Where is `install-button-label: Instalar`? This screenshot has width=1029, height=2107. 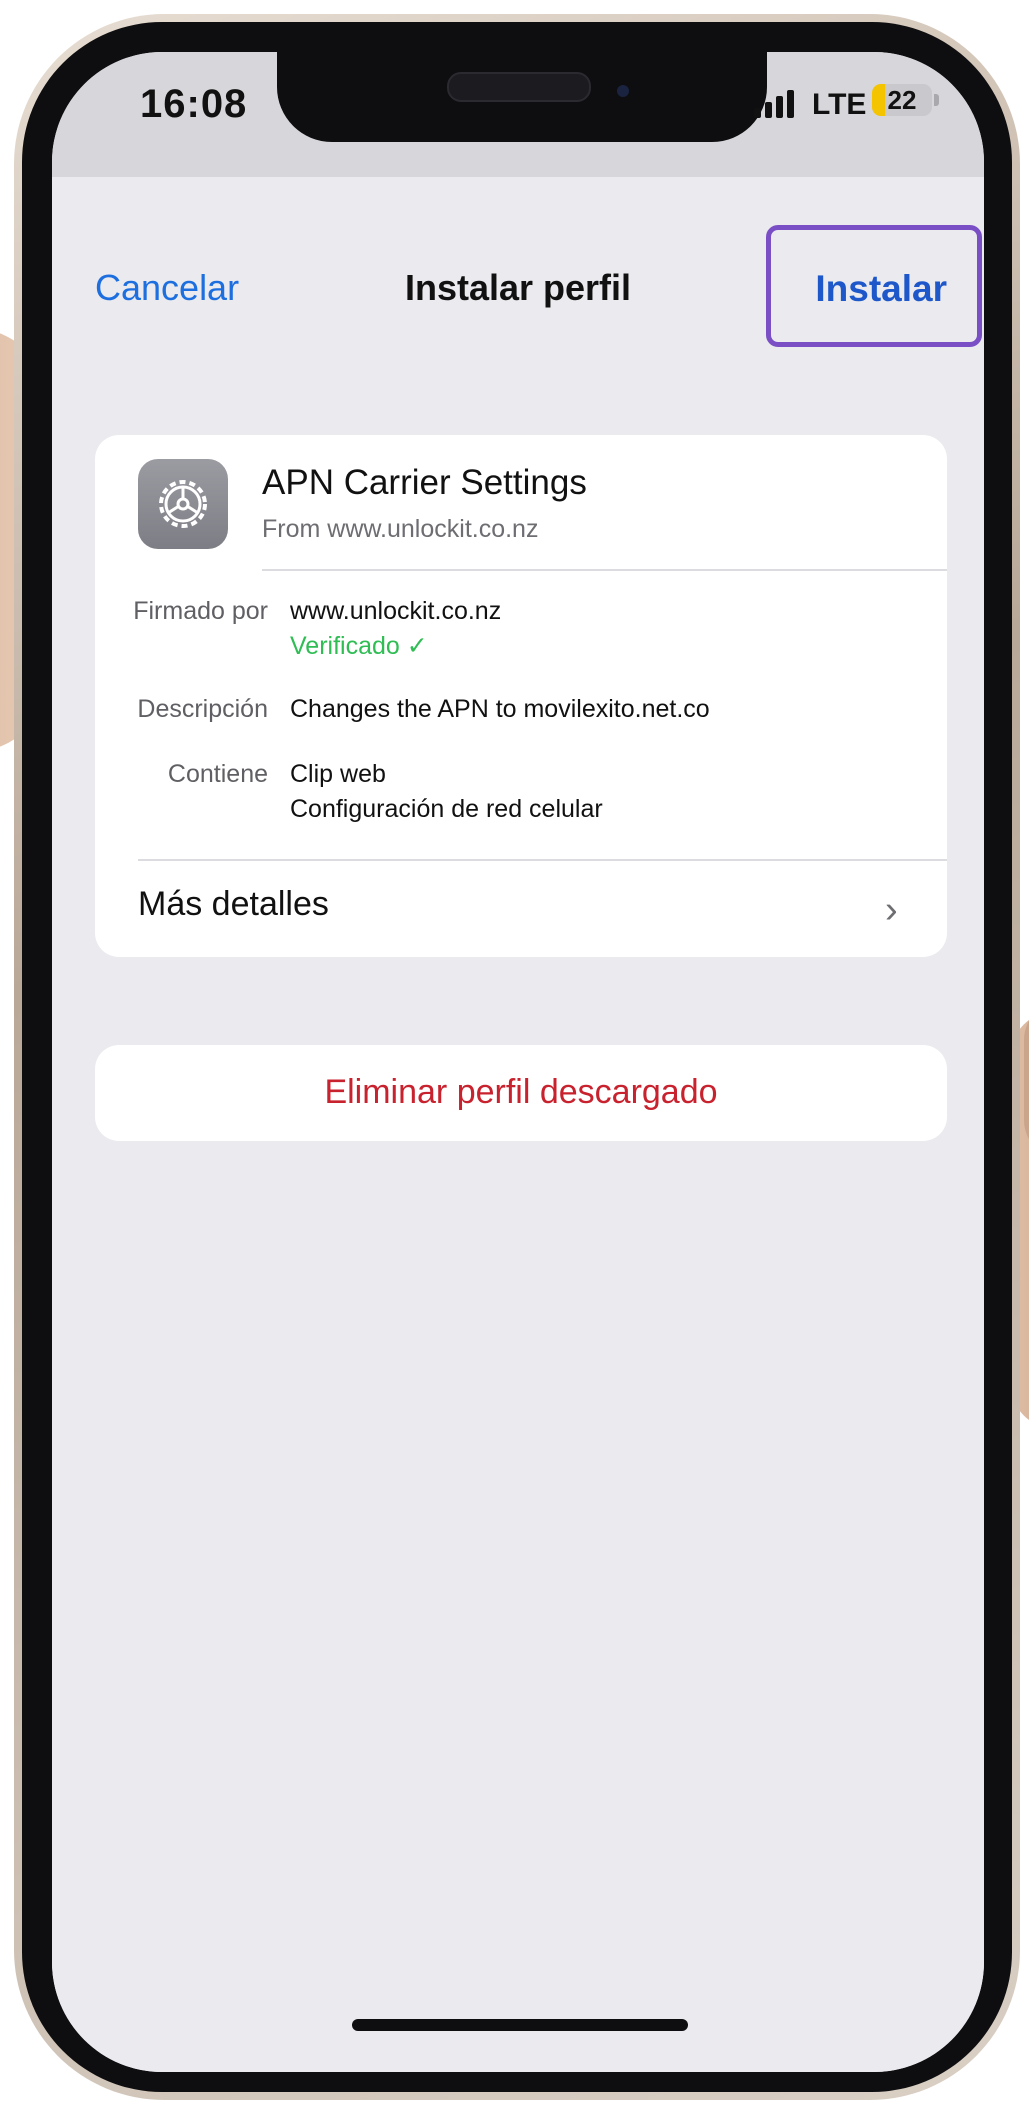 install-button-label: Instalar is located at coordinates (881, 288).